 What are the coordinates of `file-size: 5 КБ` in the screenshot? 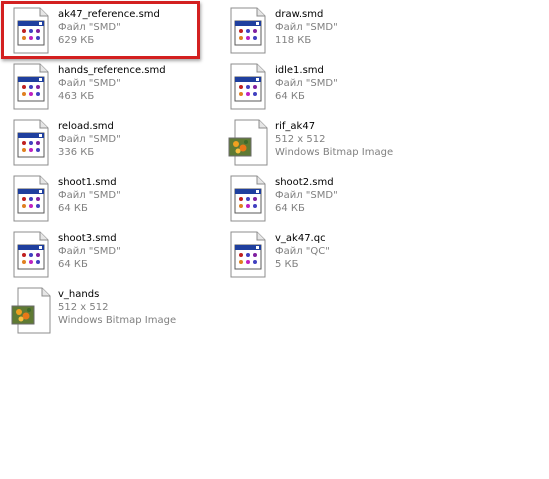 It's located at (287, 264).